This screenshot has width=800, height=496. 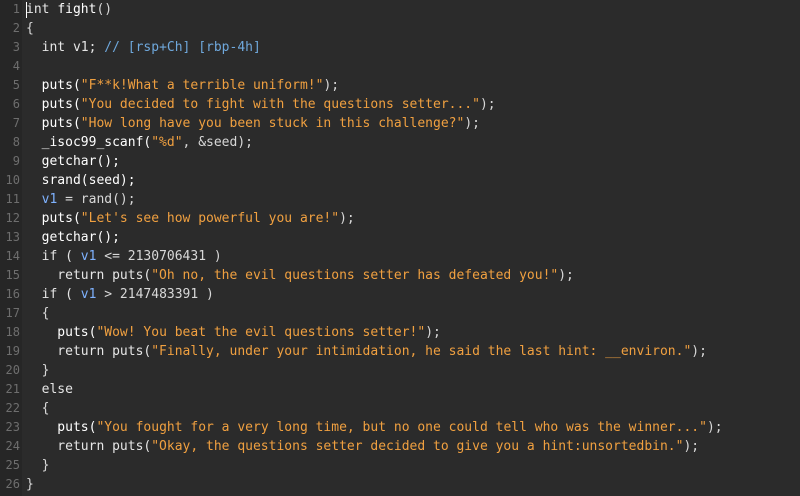 I want to click on code-line: 1 int fight(), so click(x=400, y=9).